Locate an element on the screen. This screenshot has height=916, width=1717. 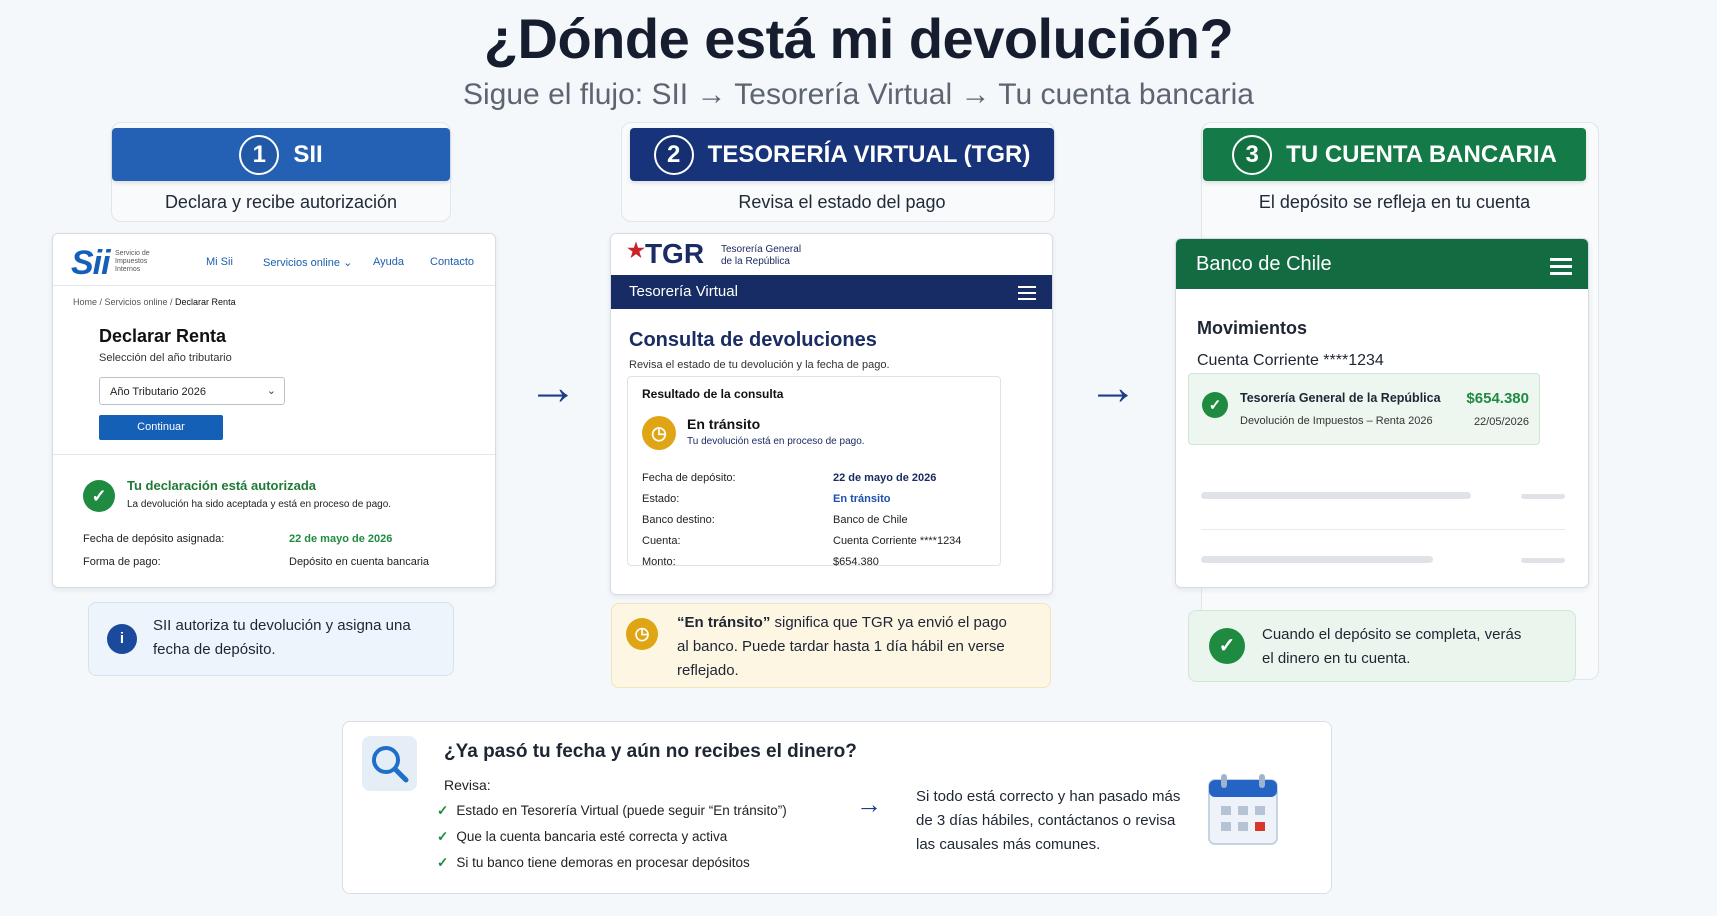
sii-logo: Sii is located at coordinates (91, 263).